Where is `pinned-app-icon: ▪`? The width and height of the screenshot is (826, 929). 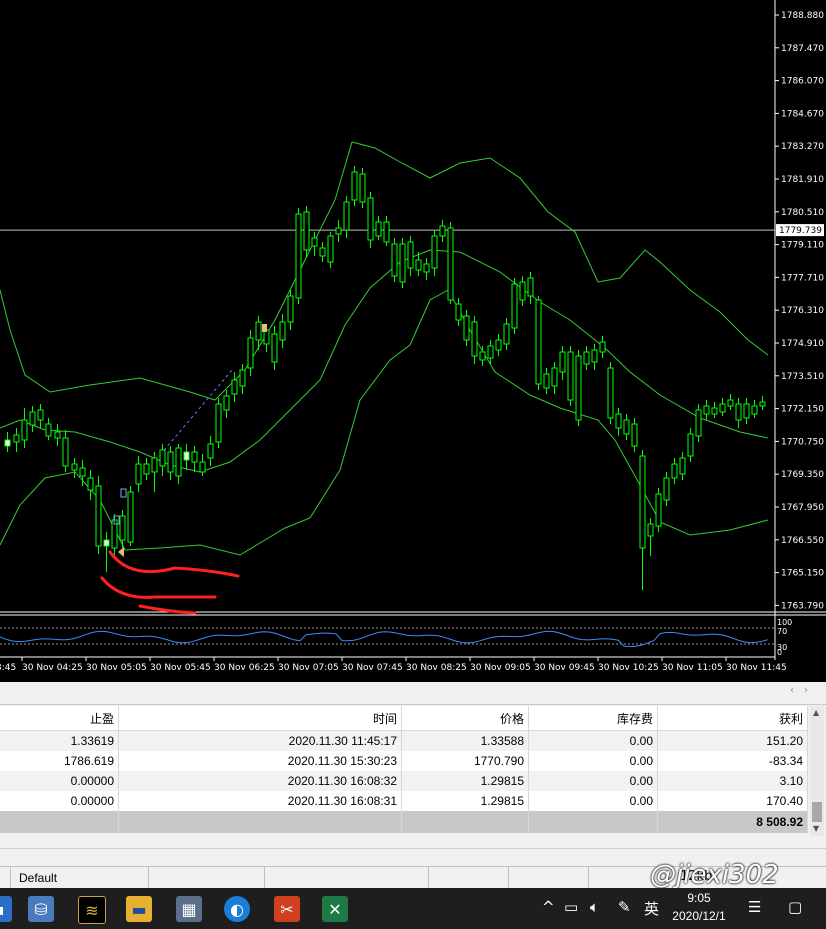 pinned-app-icon: ▪ is located at coordinates (6, 909).